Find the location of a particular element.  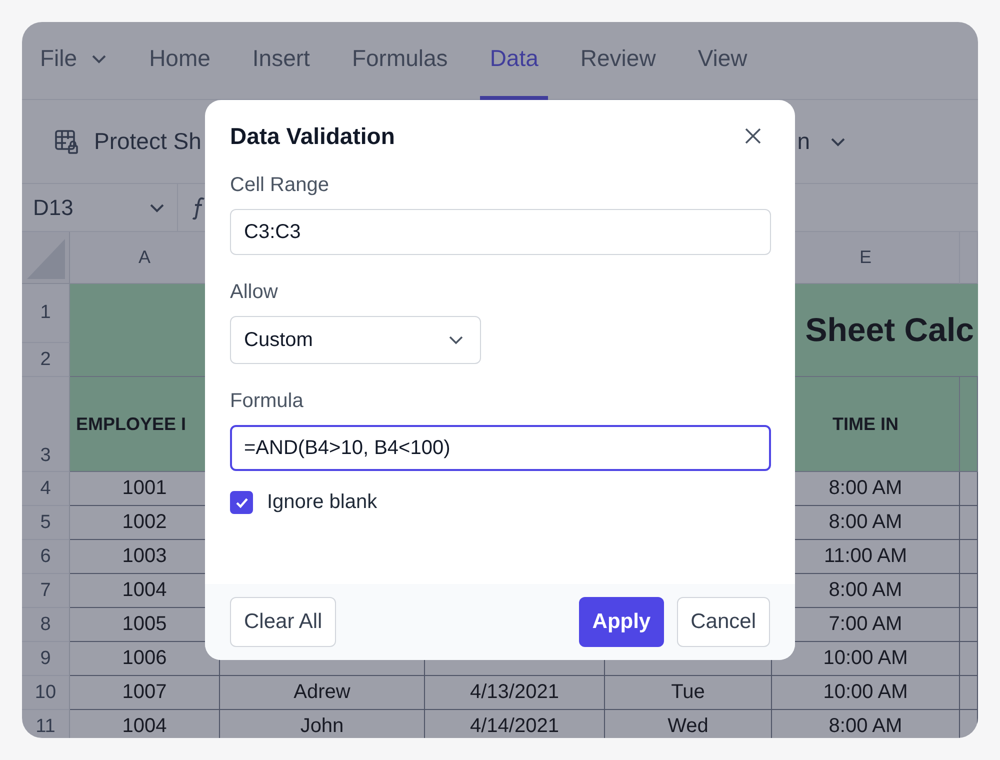

row-header: 2 is located at coordinates (46, 360).